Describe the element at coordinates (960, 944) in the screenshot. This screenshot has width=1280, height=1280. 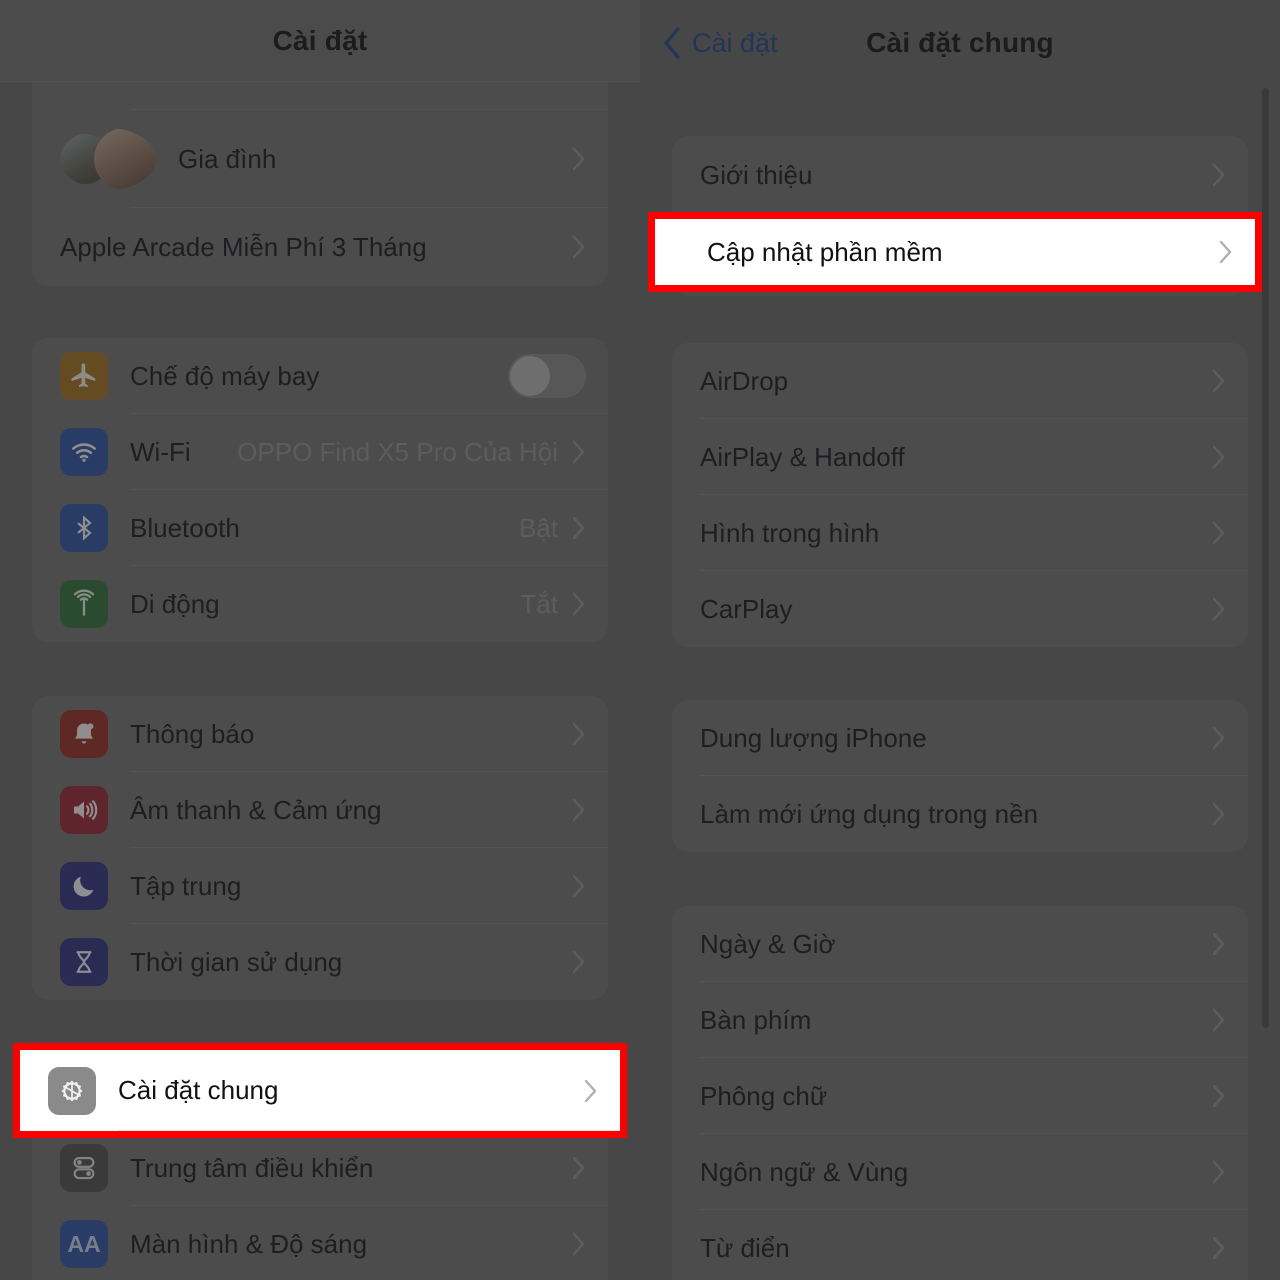
I see `date-time-row: Ngày & Giờ` at that location.